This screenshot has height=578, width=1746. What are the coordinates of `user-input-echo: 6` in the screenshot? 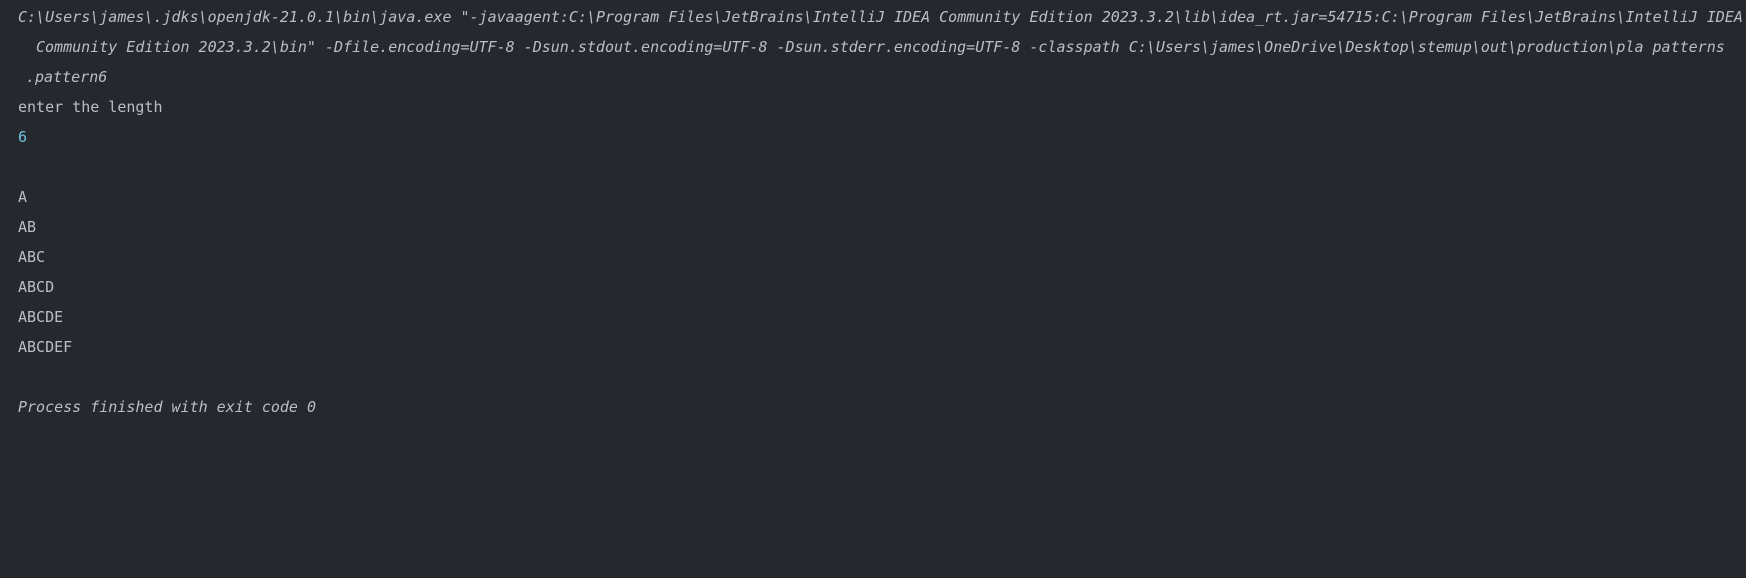 It's located at (23, 137).